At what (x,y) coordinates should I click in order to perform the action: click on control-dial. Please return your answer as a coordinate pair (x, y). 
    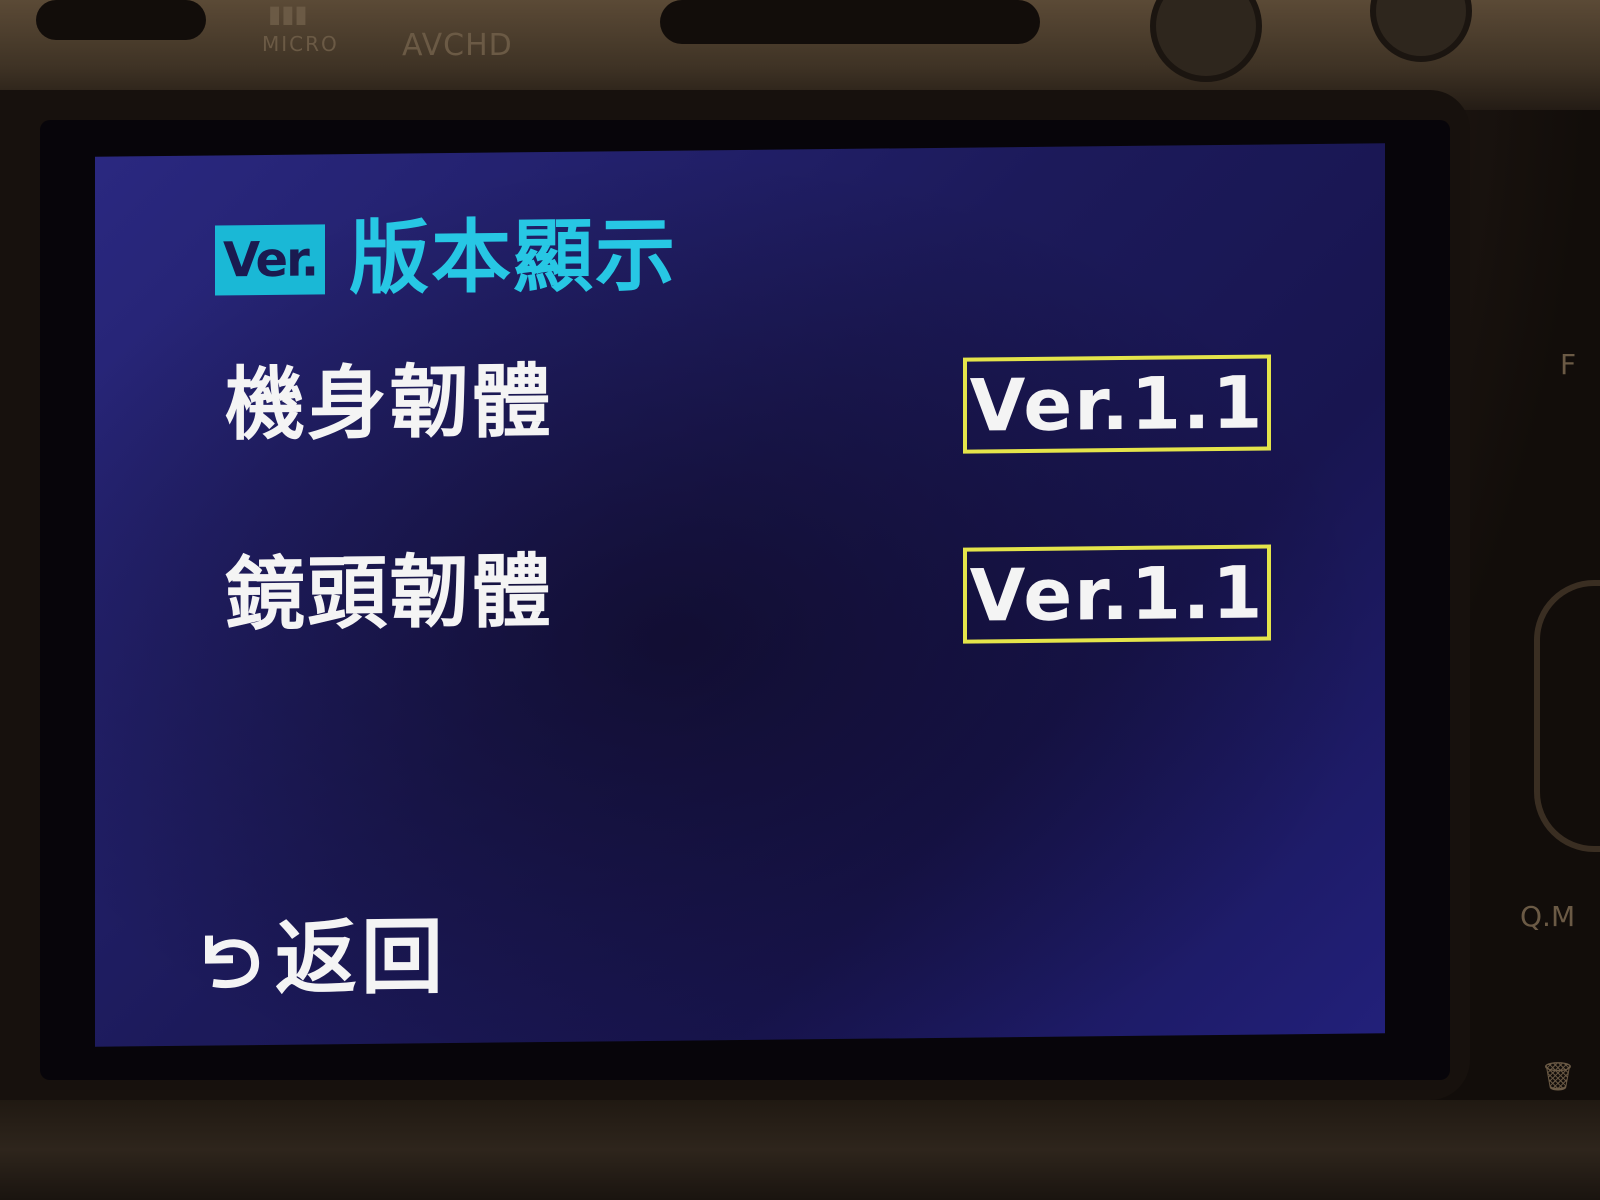
    Looking at the image, I should click on (1567, 716).